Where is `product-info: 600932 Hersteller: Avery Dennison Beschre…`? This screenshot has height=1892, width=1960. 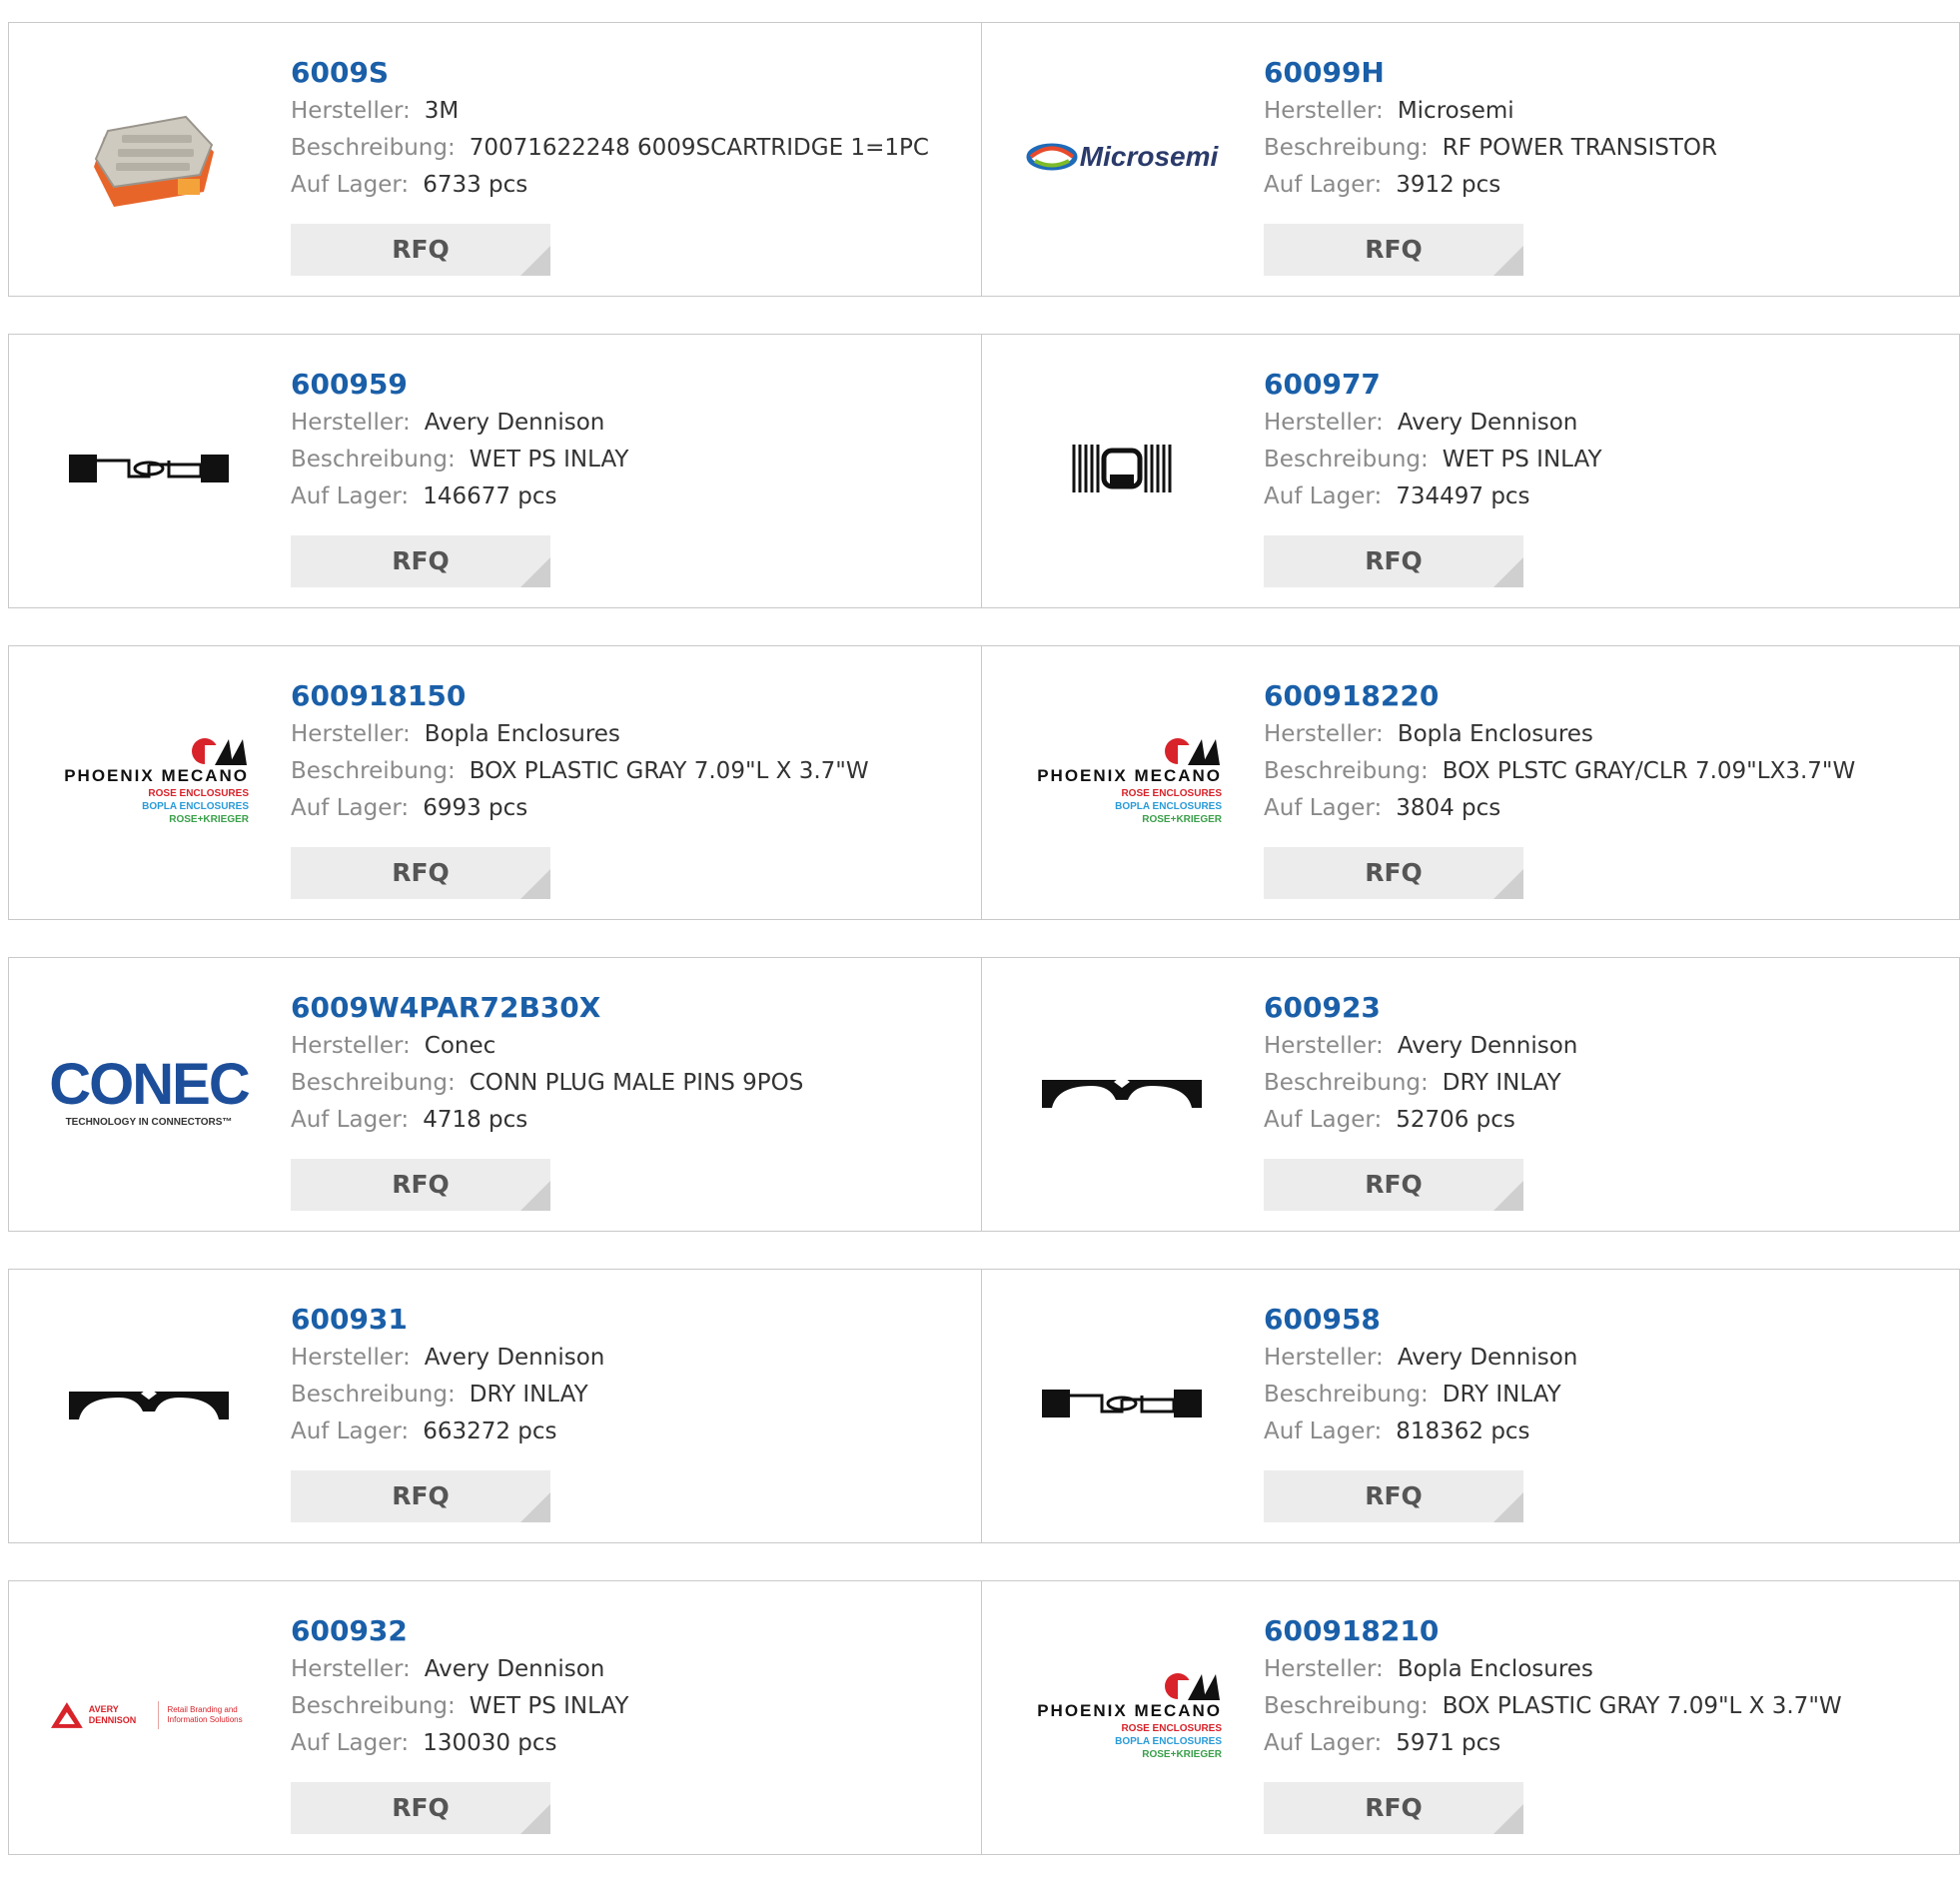
product-info: 600932 Hersteller: Avery Dennison Beschre… is located at coordinates (459, 1686).